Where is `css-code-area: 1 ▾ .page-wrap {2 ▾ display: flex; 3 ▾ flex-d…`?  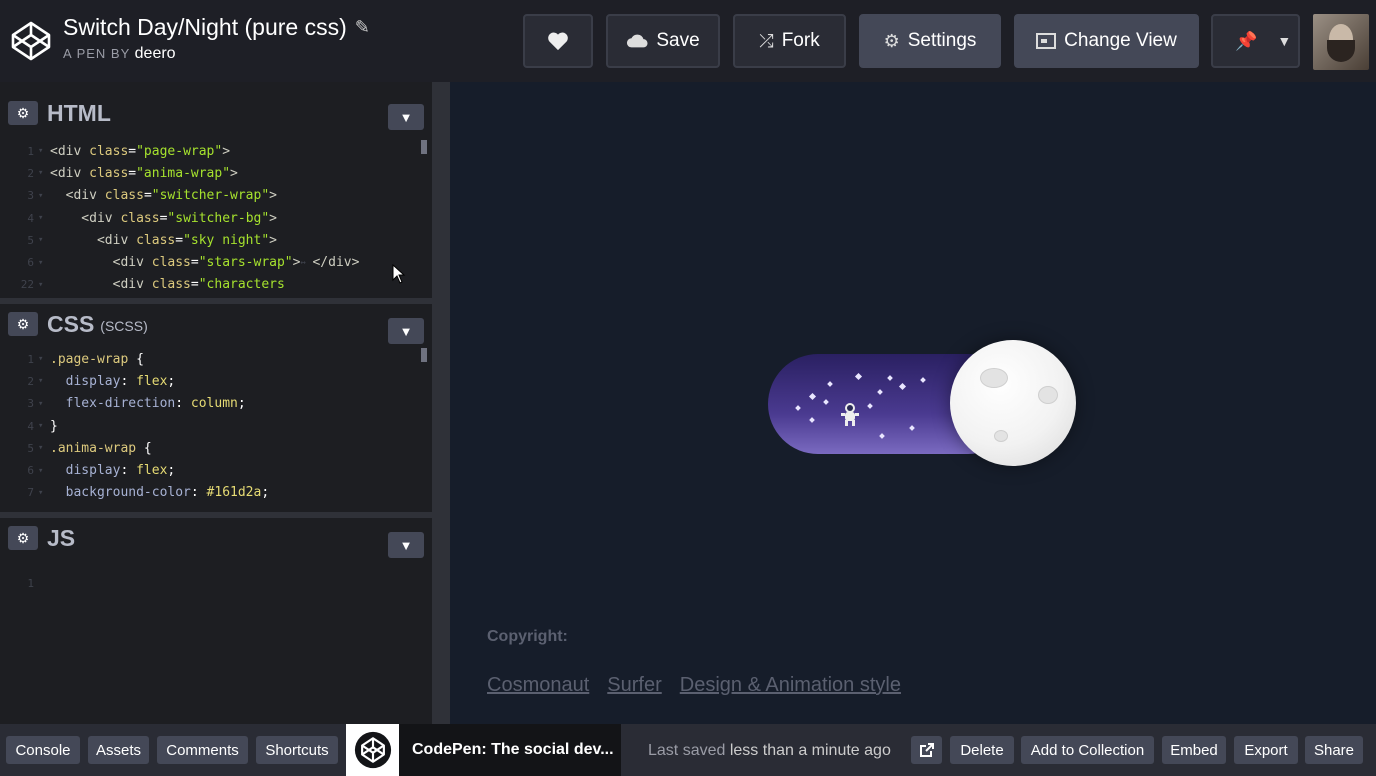
css-code-area: 1 ▾ .page-wrap {2 ▾ display: flex; 3 ▾ flex-d… is located at coordinates (216, 424).